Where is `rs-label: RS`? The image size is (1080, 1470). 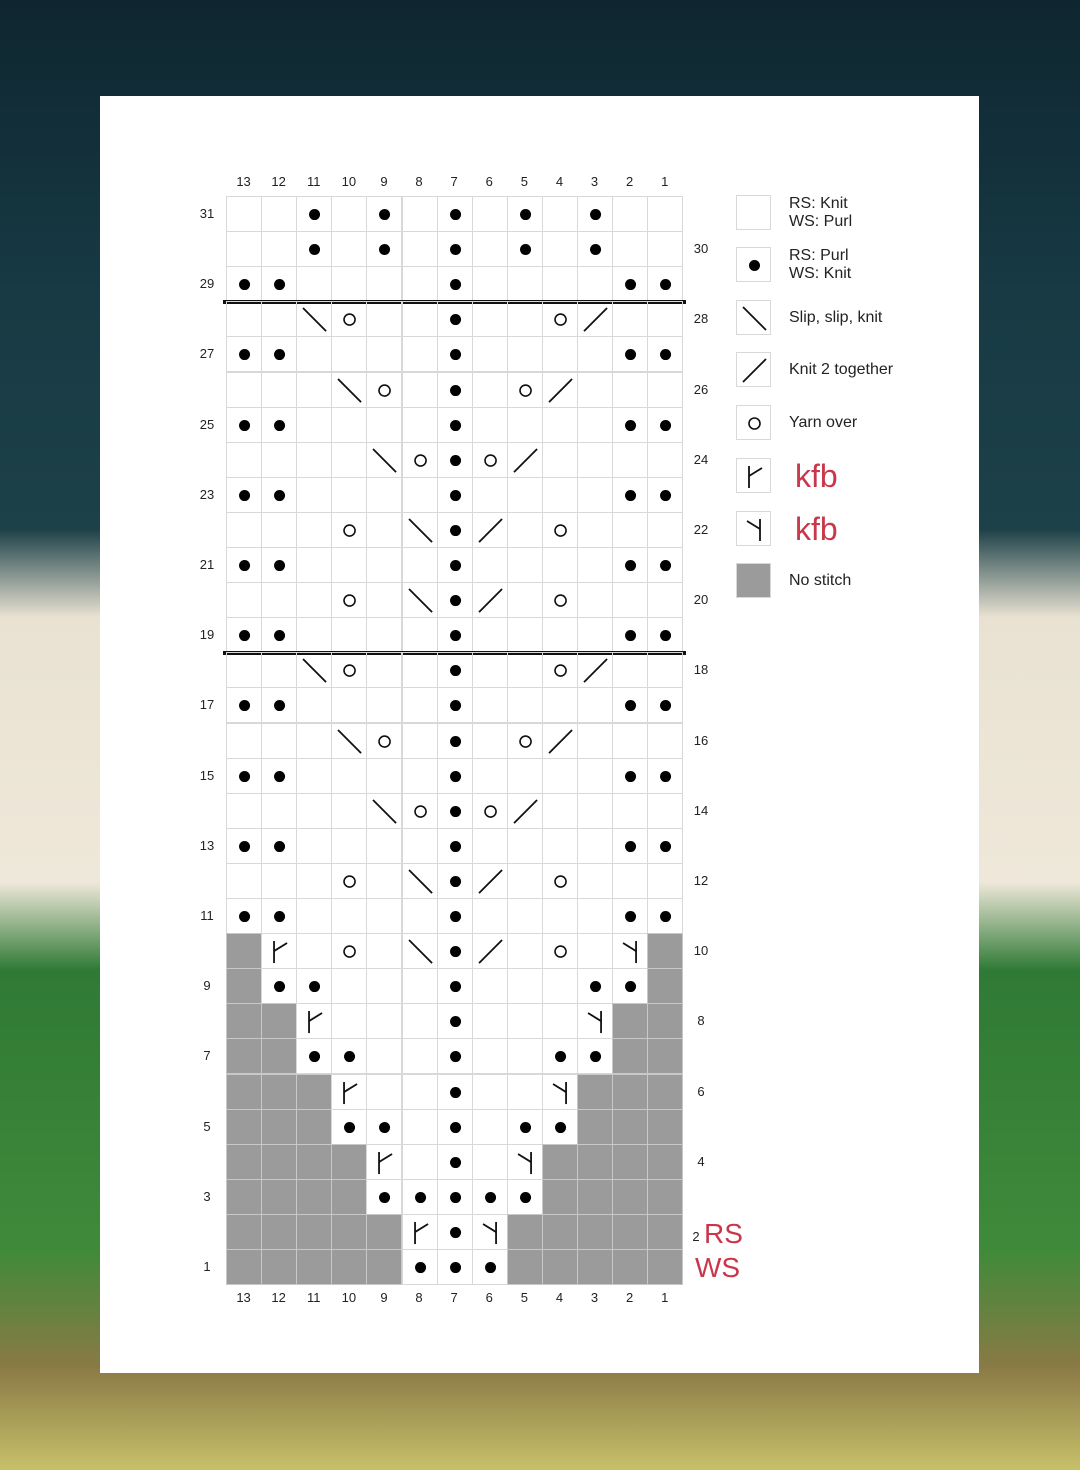
rs-label: RS is located at coordinates (723, 1233).